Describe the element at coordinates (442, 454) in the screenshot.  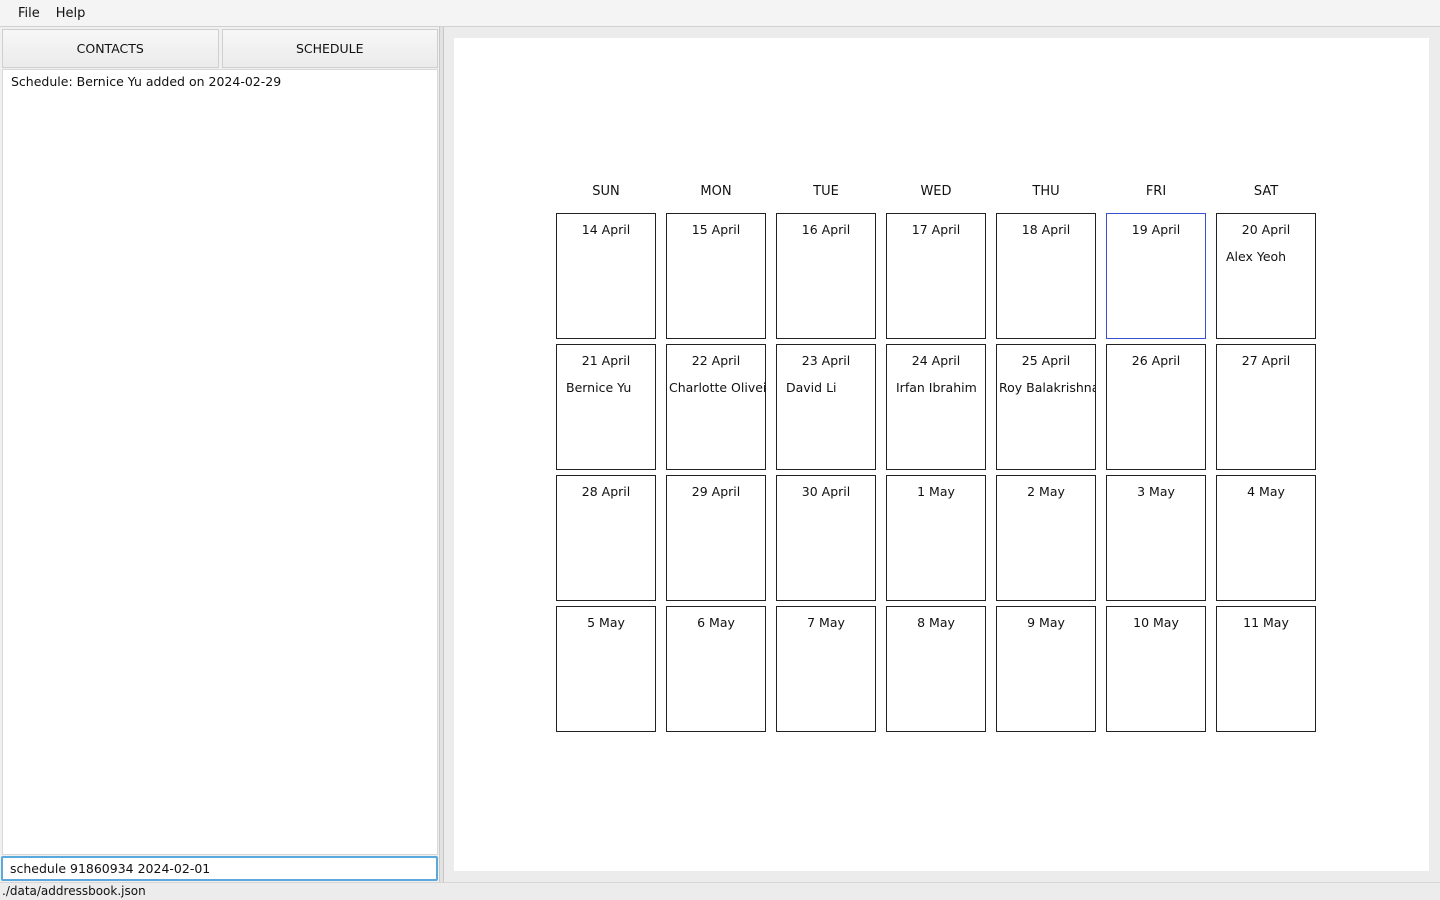
I see `split-pane-divider` at that location.